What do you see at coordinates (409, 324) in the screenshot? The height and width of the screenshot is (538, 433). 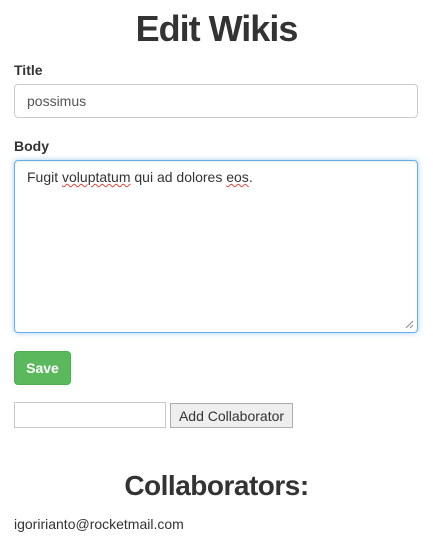 I see `resize-handle-icon` at bounding box center [409, 324].